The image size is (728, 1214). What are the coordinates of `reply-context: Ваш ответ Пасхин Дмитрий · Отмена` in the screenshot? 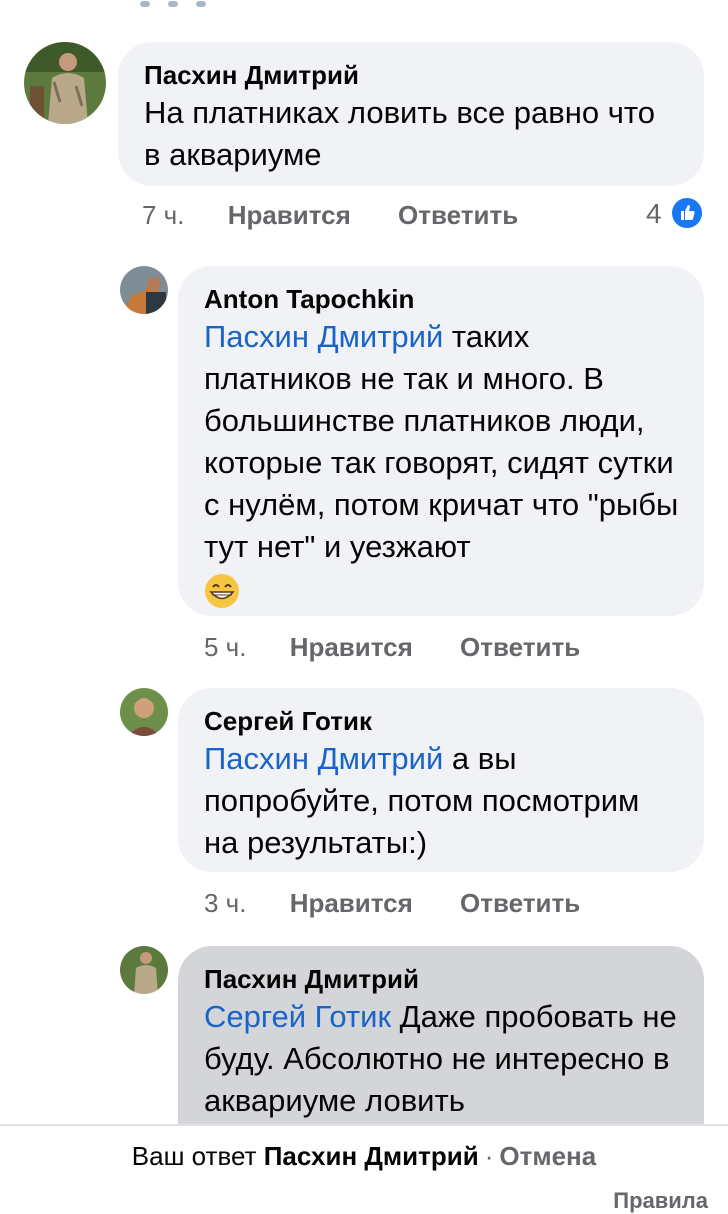 It's located at (364, 1156).